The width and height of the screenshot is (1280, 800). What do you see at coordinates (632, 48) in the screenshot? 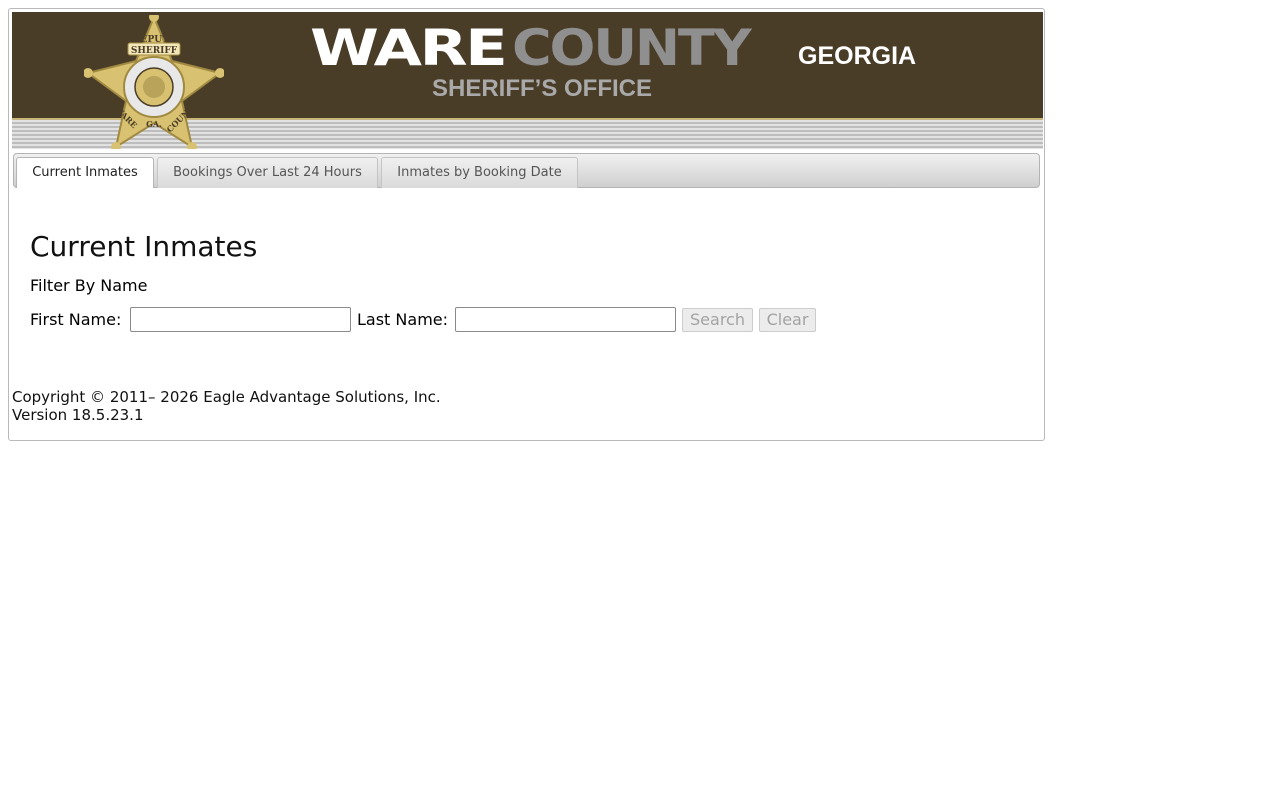
I see `banner-title-county: COUNTY` at bounding box center [632, 48].